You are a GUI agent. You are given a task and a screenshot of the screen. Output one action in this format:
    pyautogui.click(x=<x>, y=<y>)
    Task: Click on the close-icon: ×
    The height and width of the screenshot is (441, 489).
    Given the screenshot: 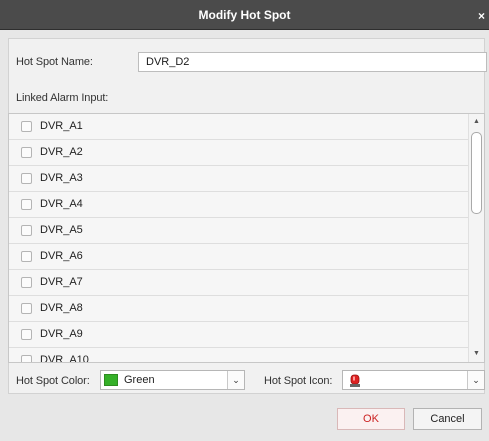 What is the action you would take?
    pyautogui.click(x=481, y=16)
    